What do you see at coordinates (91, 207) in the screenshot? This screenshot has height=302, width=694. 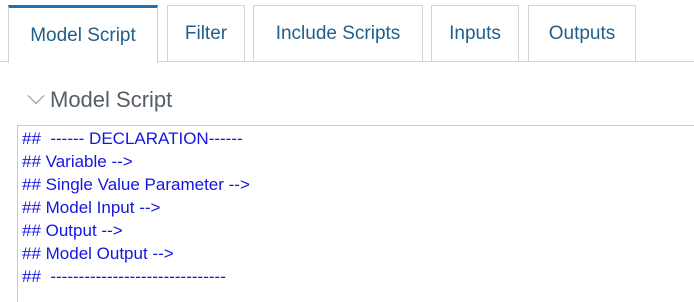 I see `code-line: ## Model Input -->` at bounding box center [91, 207].